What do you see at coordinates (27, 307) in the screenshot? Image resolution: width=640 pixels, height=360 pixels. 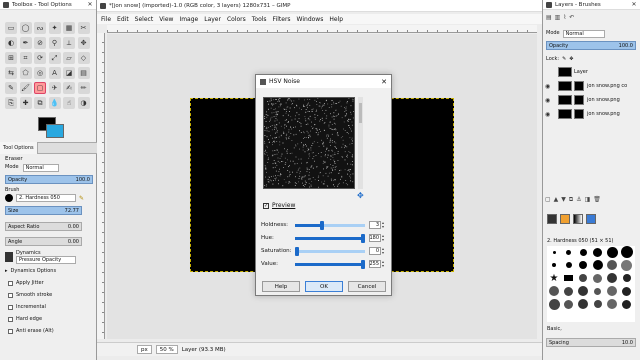 I see `incremental-checkbox: Incremental` at bounding box center [27, 307].